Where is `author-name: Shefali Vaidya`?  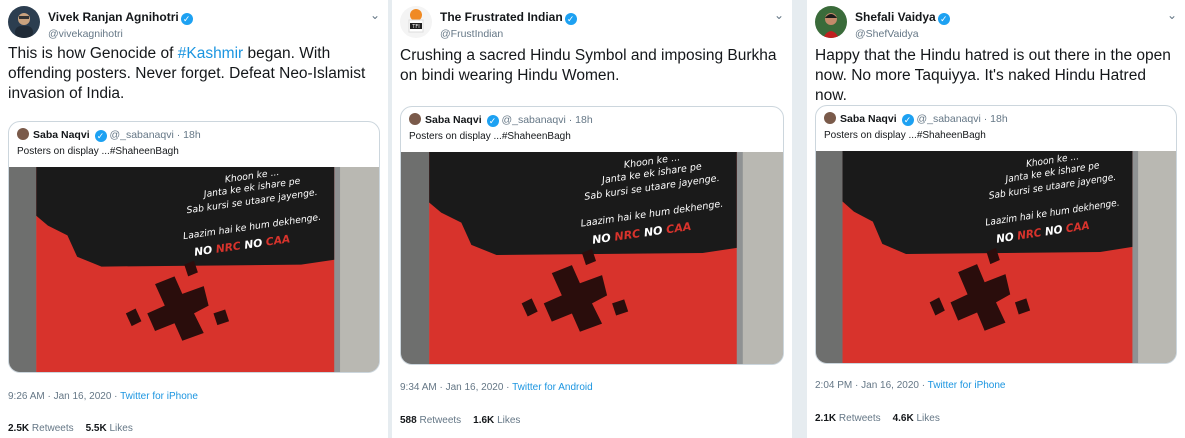
author-name: Shefali Vaidya is located at coordinates (895, 17).